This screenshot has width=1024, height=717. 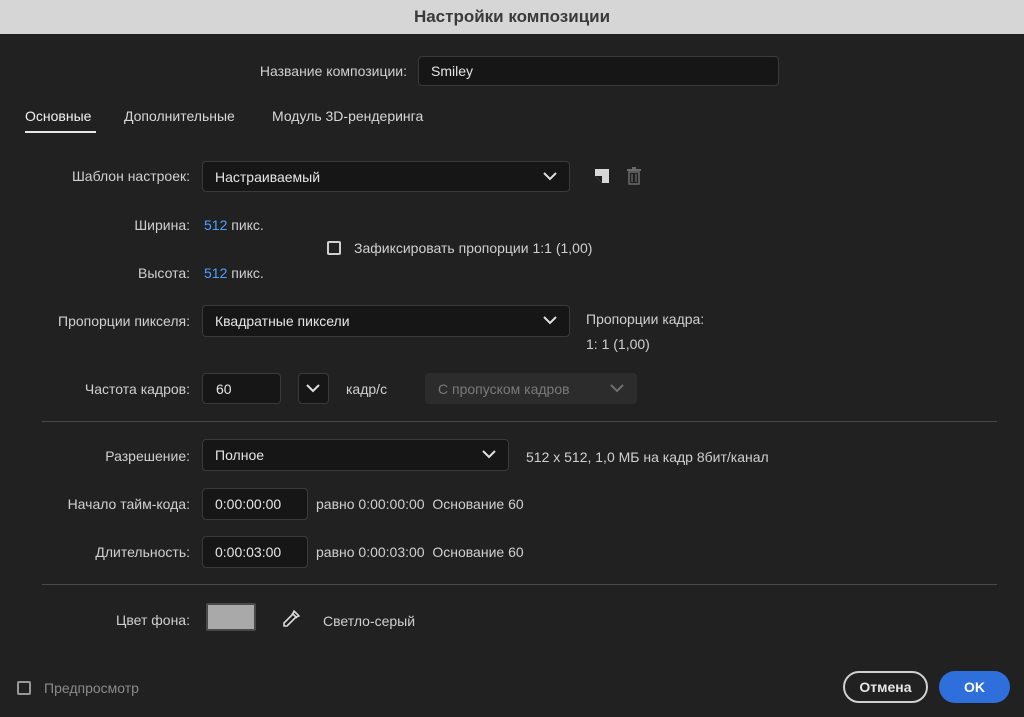 I want to click on resolution-info: 512 x 512, 1,0 МБ на кадр 8бит/канал, so click(x=647, y=457).